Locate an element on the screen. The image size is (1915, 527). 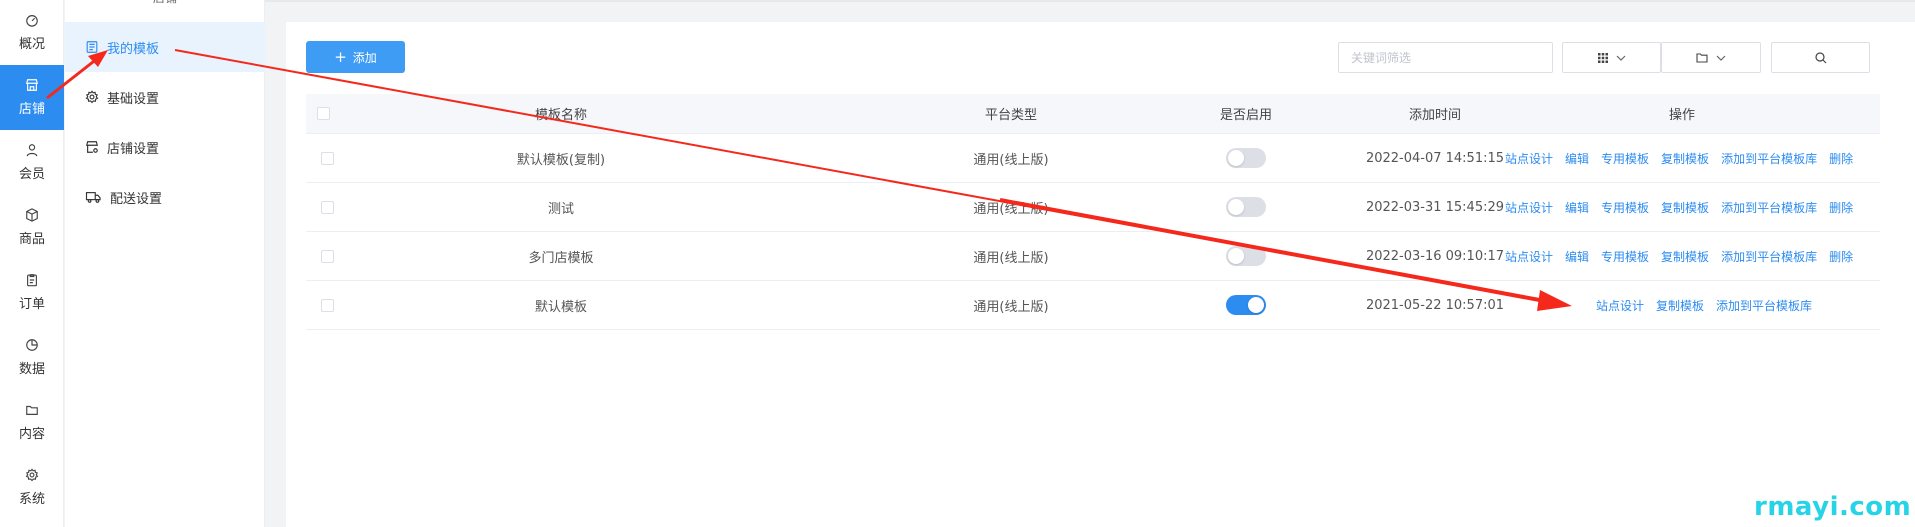
rail-item-label: 概况 is located at coordinates (31, 44).